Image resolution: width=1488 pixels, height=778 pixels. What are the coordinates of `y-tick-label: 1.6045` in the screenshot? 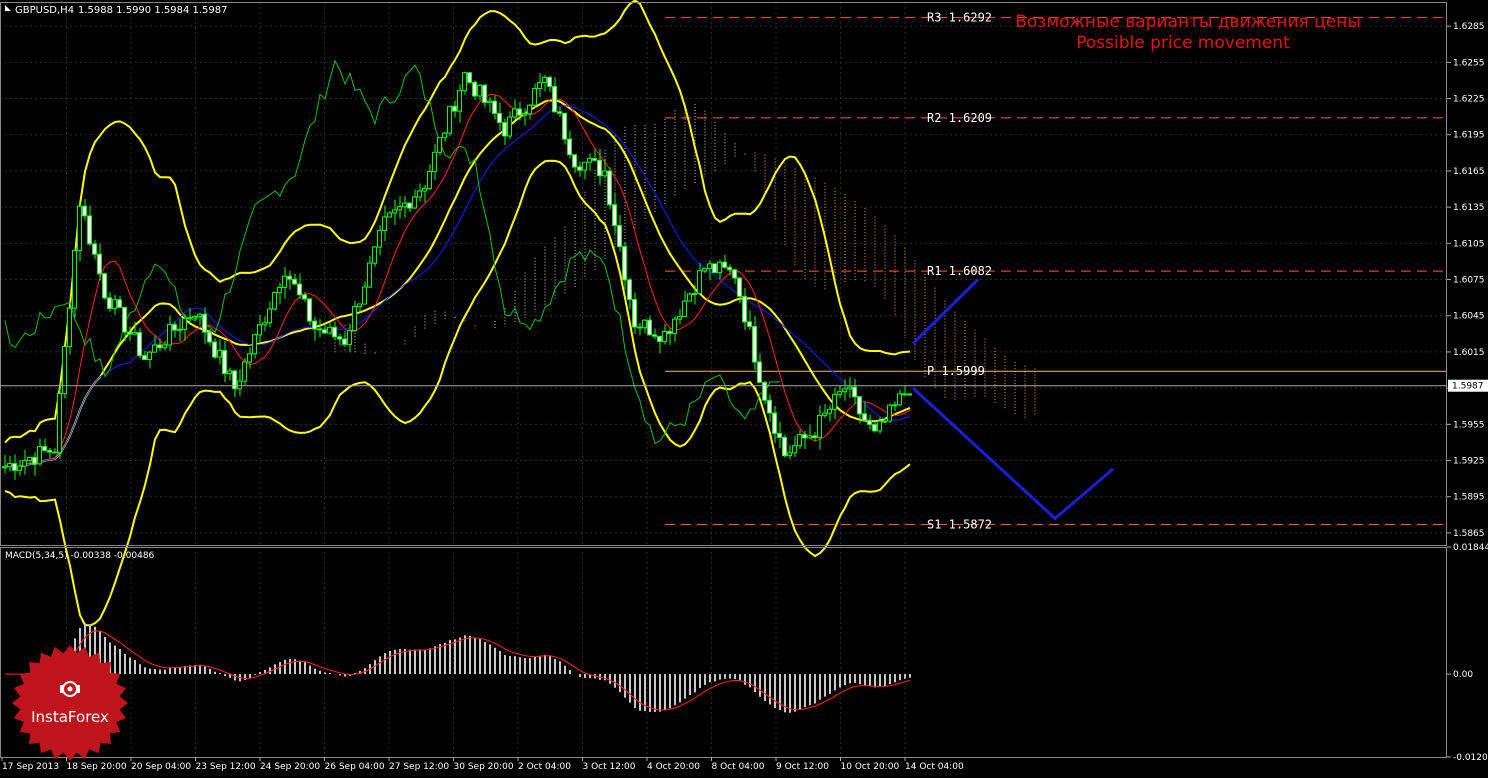 It's located at (1469, 317).